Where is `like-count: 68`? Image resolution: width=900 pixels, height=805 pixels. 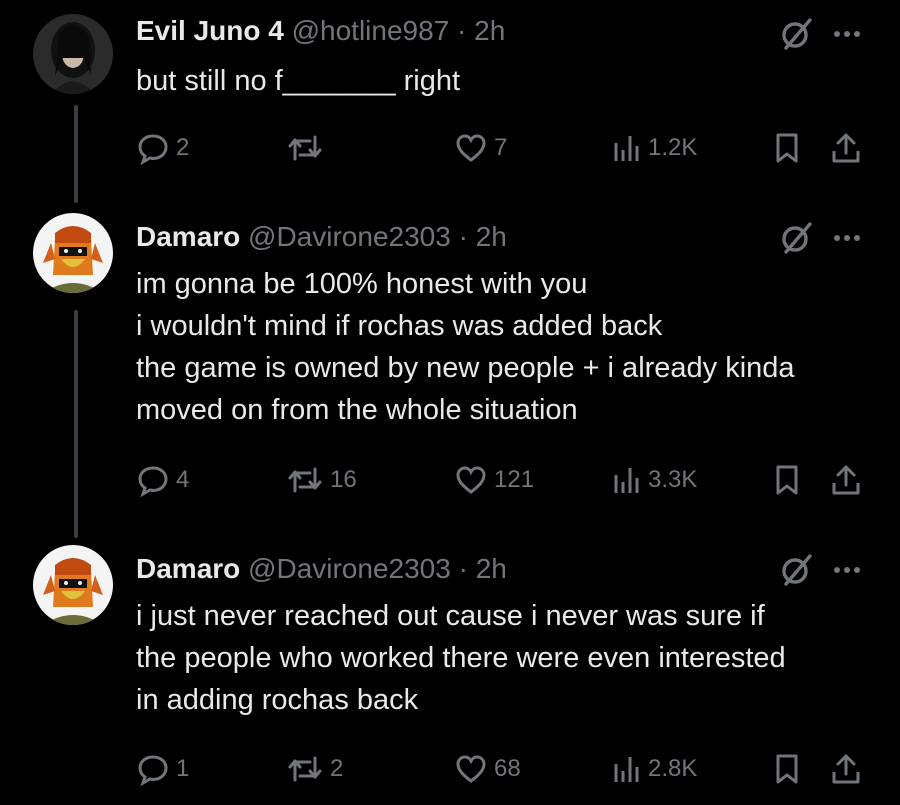 like-count: 68 is located at coordinates (507, 768).